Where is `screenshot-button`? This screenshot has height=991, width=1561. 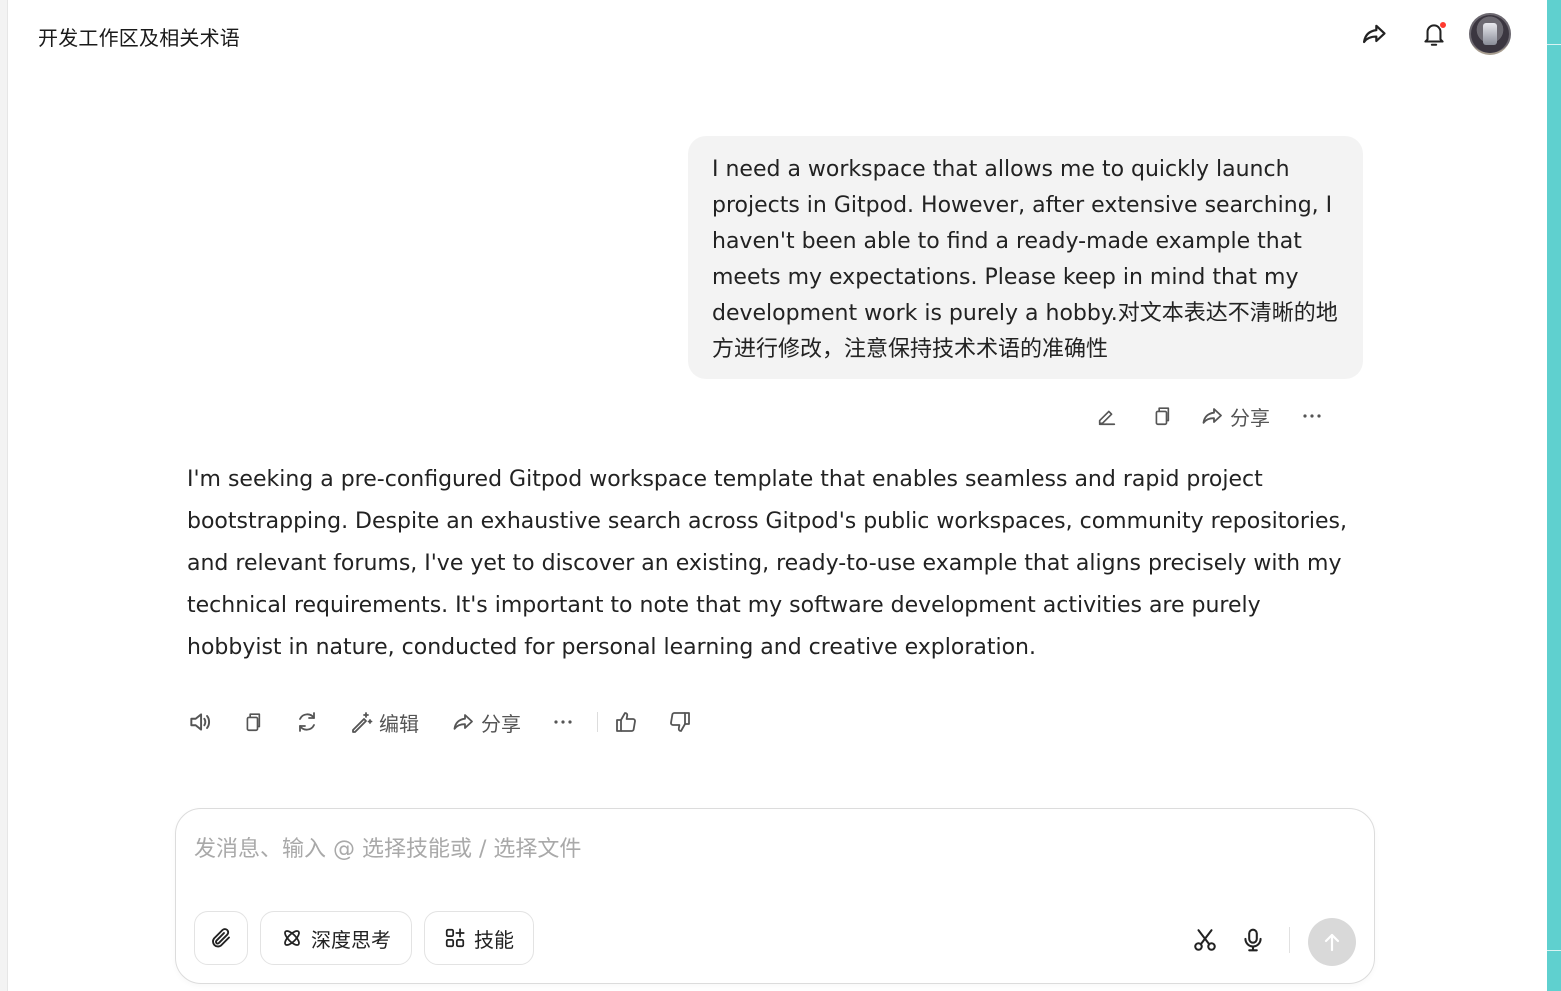
screenshot-button is located at coordinates (1205, 940).